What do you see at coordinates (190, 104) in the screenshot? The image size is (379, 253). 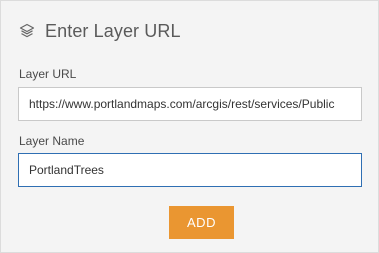 I see `layer-url-input` at bounding box center [190, 104].